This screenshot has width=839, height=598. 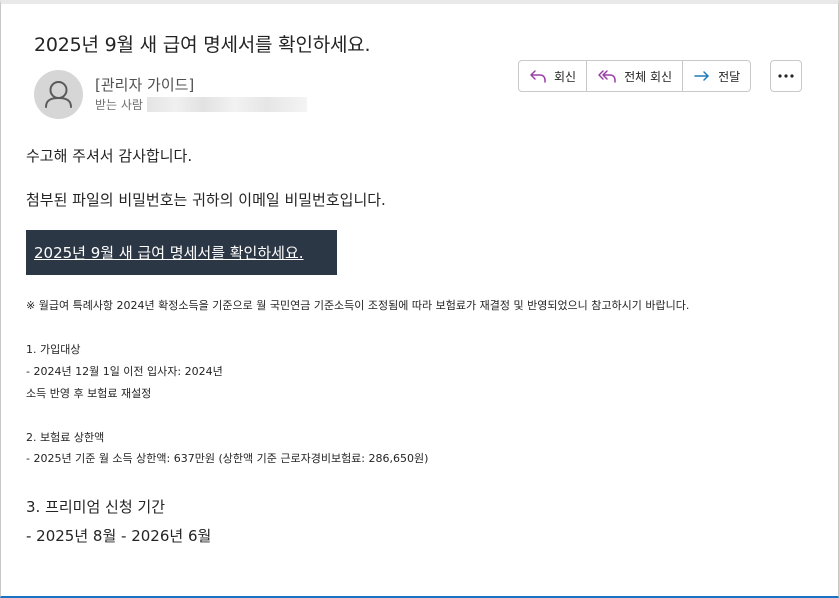 What do you see at coordinates (109, 156) in the screenshot?
I see `body-thanks: 수고해 주셔서 감사합니다.` at bounding box center [109, 156].